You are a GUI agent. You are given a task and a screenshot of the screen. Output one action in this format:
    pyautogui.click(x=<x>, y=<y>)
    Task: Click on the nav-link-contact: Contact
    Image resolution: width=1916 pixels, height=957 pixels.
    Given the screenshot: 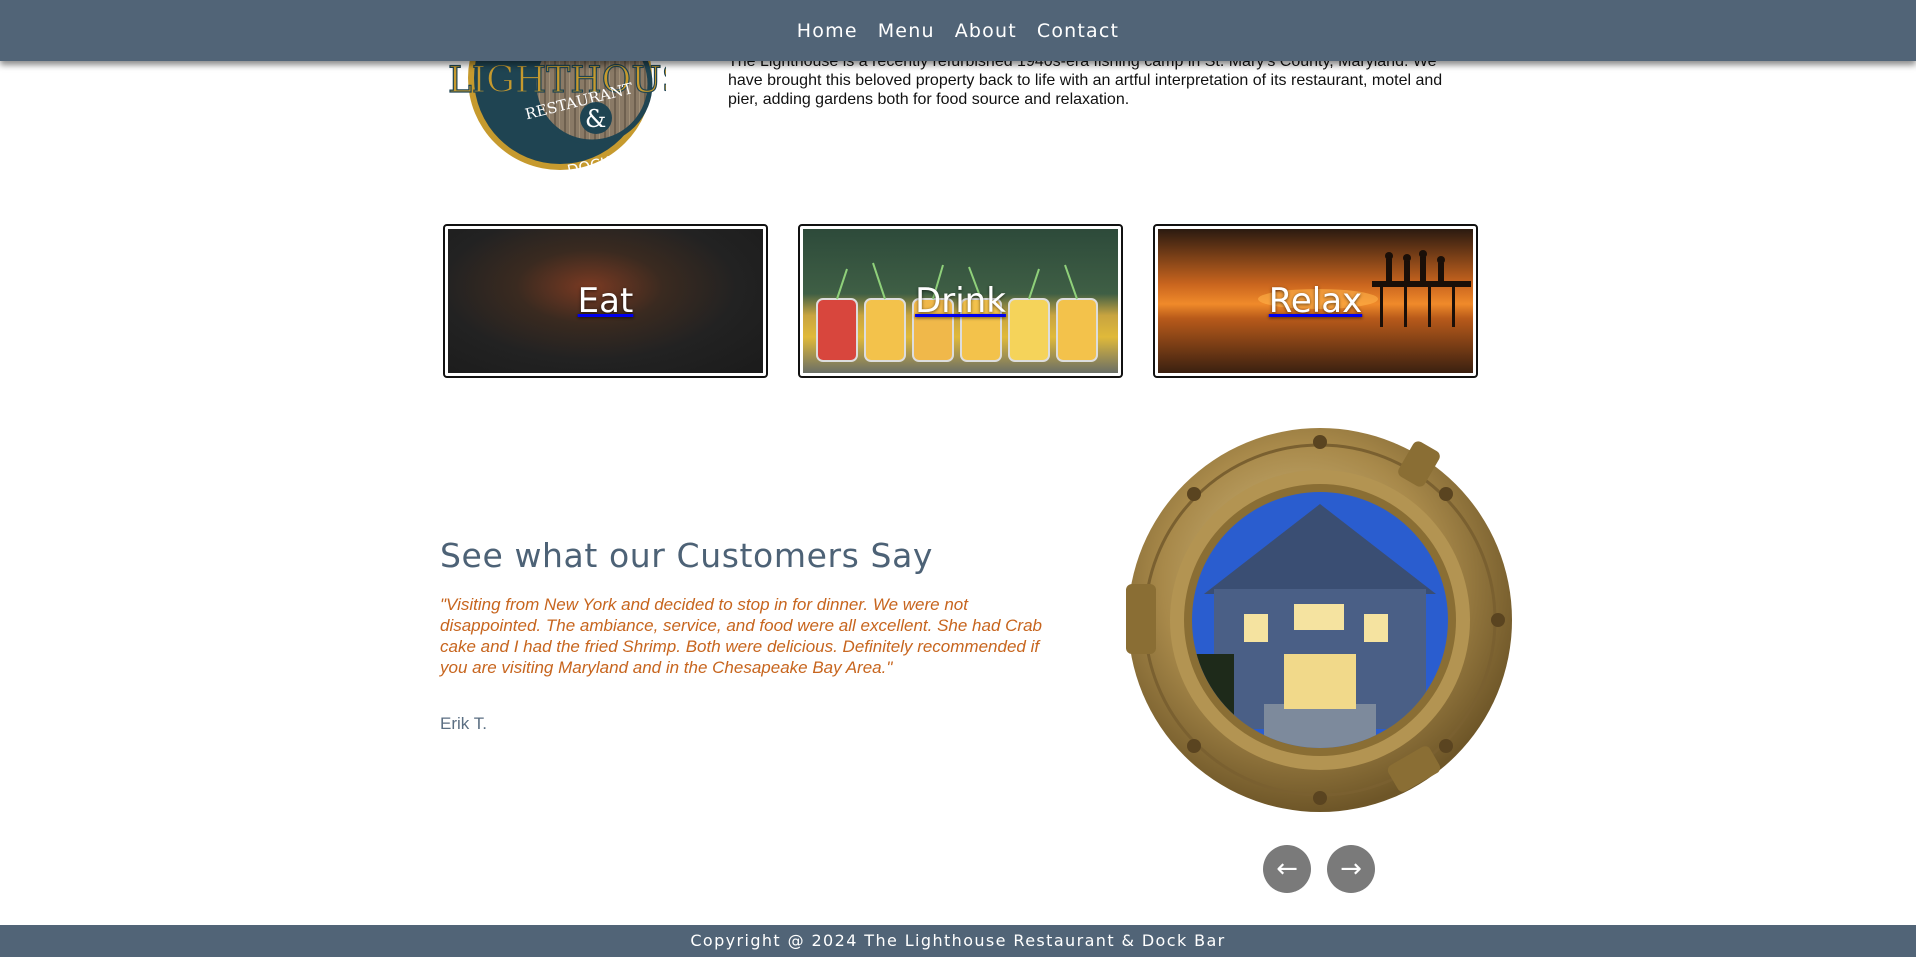 What is the action you would take?
    pyautogui.click(x=1078, y=31)
    